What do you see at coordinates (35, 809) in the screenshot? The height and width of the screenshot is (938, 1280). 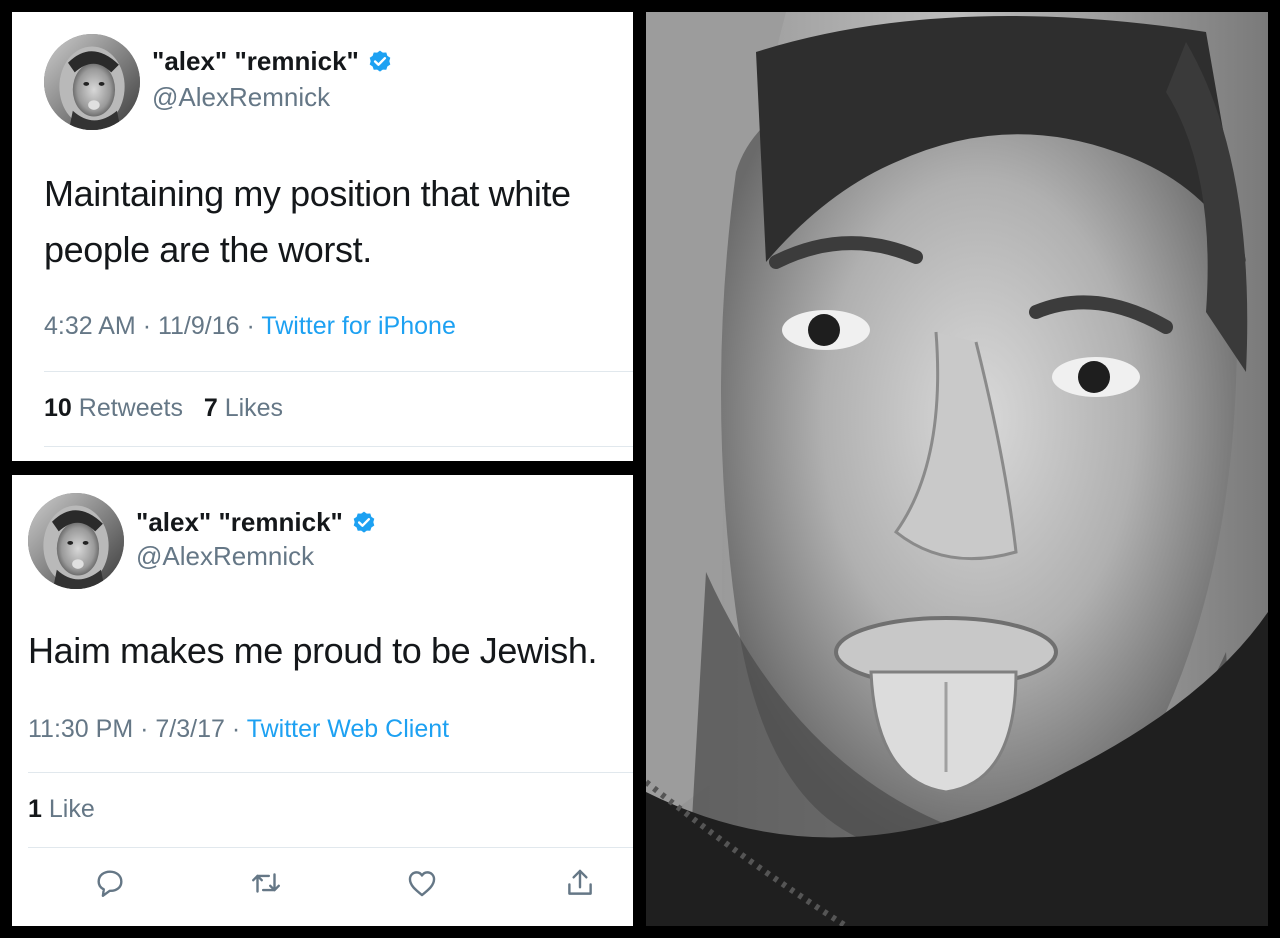 I see `likes-count: 1` at bounding box center [35, 809].